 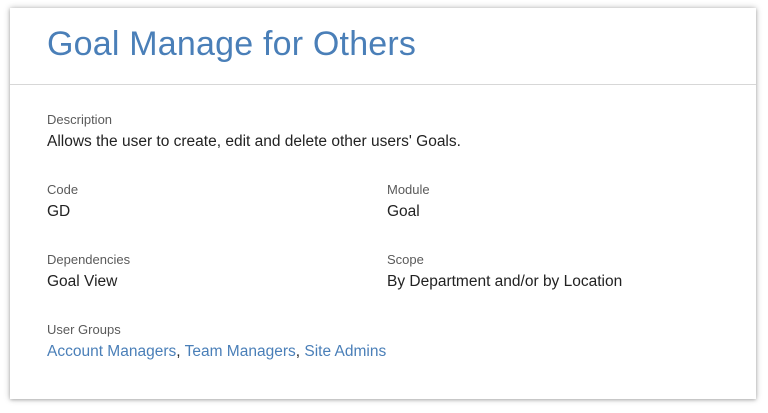 I want to click on scope-label: Scope, so click(x=405, y=259).